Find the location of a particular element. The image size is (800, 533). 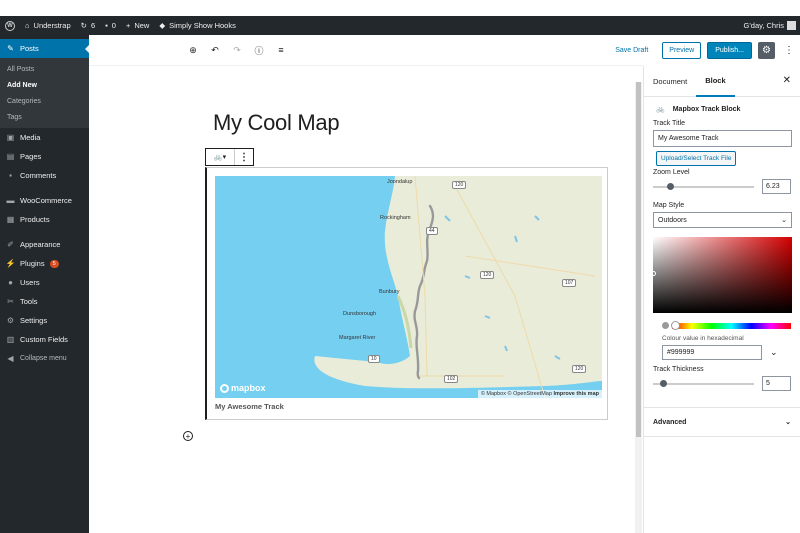

info-icon: ⓘ is located at coordinates (259, 50).